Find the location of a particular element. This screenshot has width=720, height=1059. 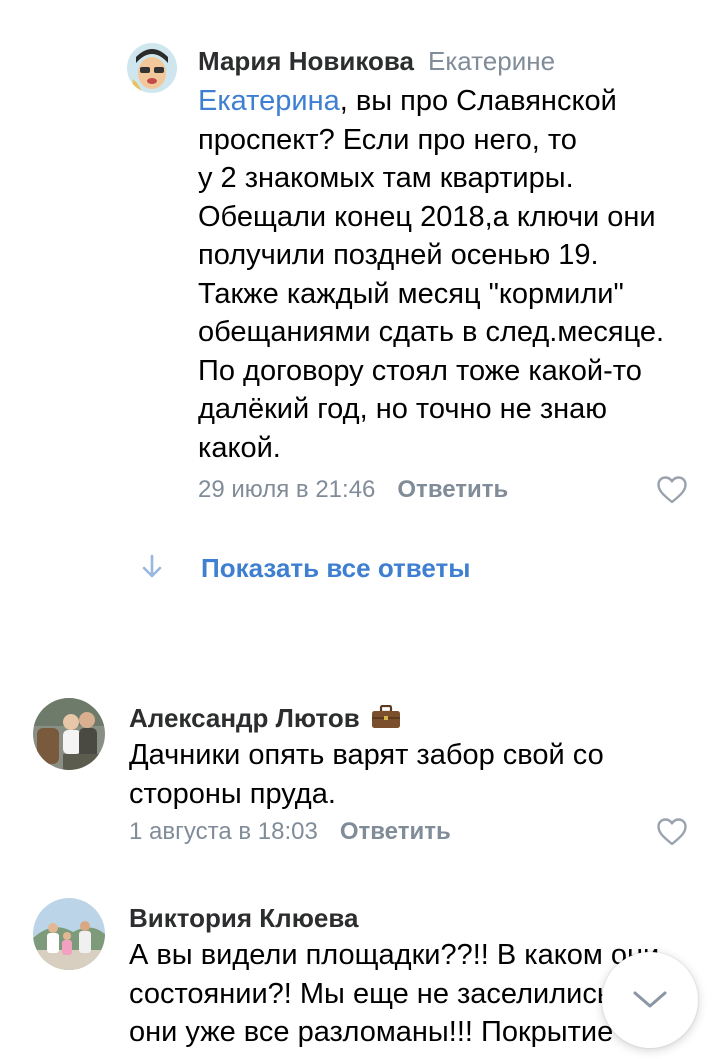

comment-author: Виктория Клюева is located at coordinates (243, 918).